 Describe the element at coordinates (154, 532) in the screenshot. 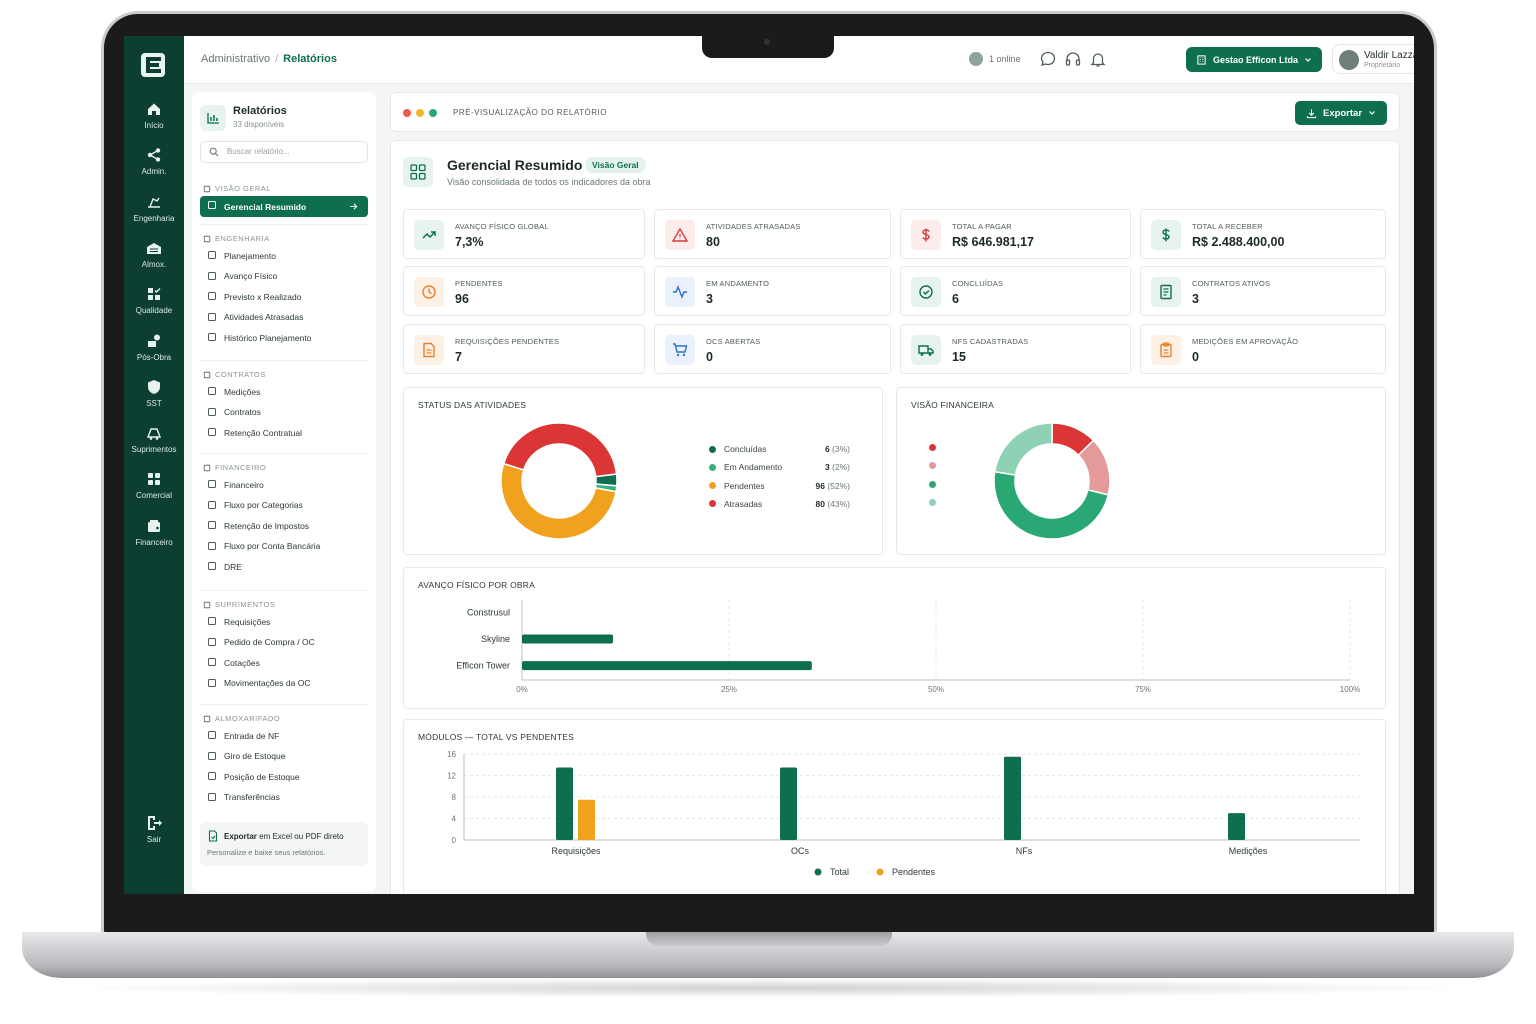

I see `rail-item-financeiro: Financeiro` at that location.